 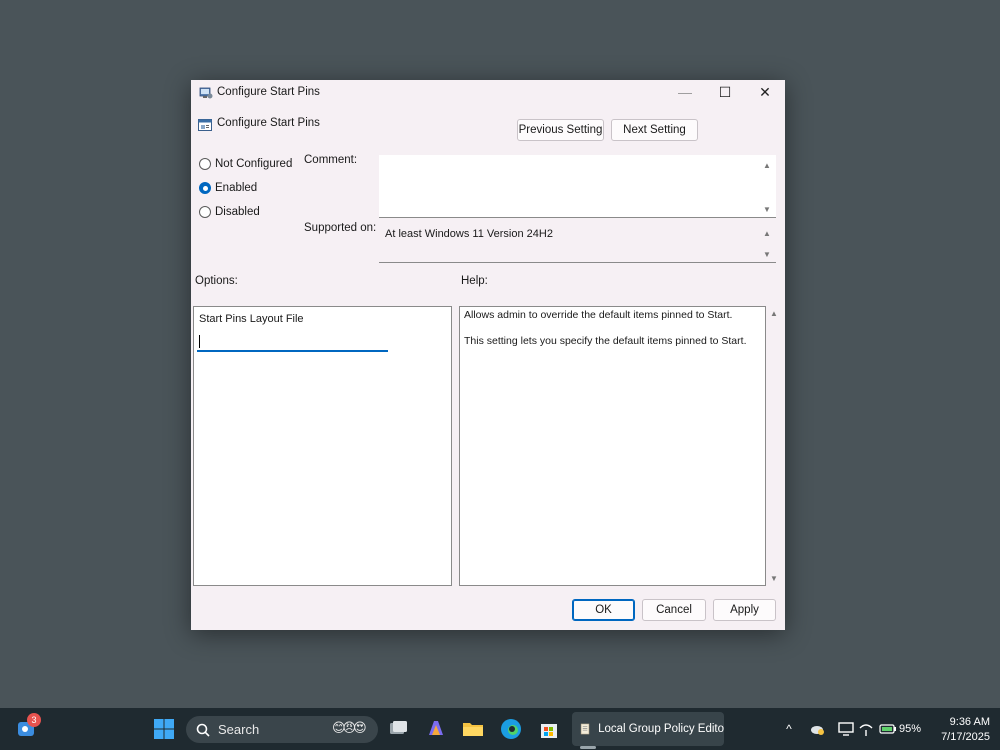 What do you see at coordinates (846, 729) in the screenshot?
I see `display-icon` at bounding box center [846, 729].